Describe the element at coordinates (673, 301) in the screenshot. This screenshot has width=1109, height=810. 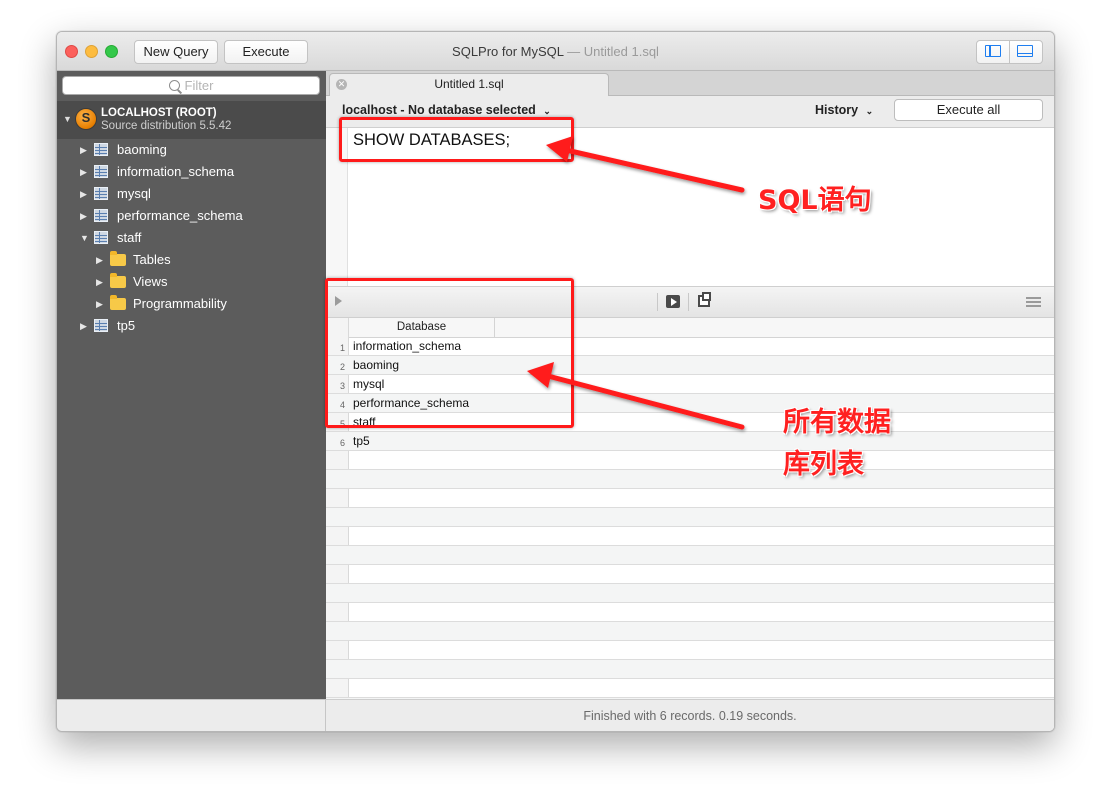
I see `run-query-icon` at that location.